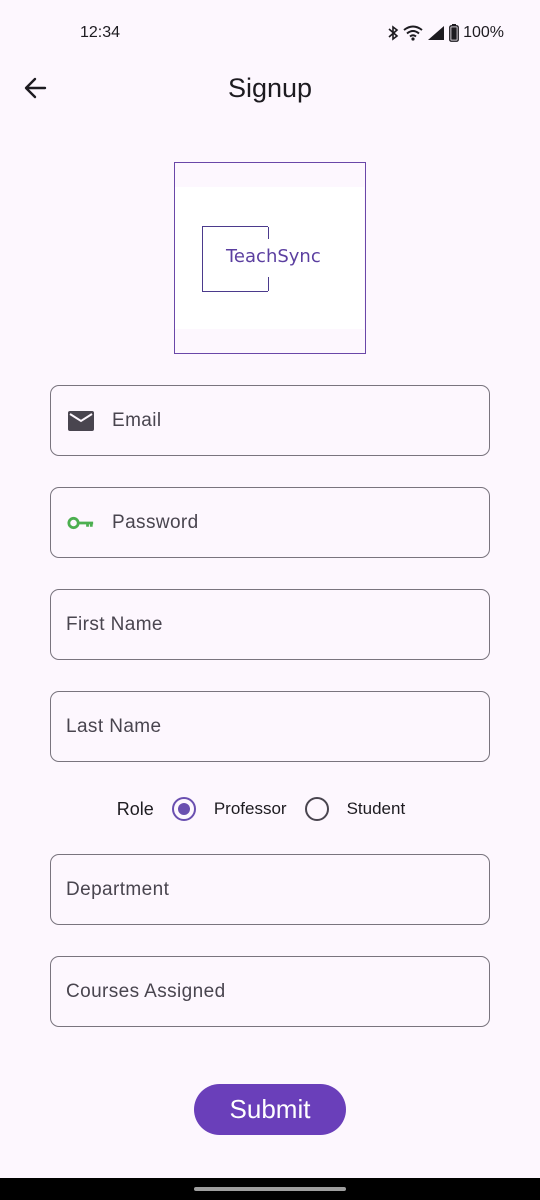  What do you see at coordinates (393, 33) in the screenshot?
I see `bluetooth-icon` at bounding box center [393, 33].